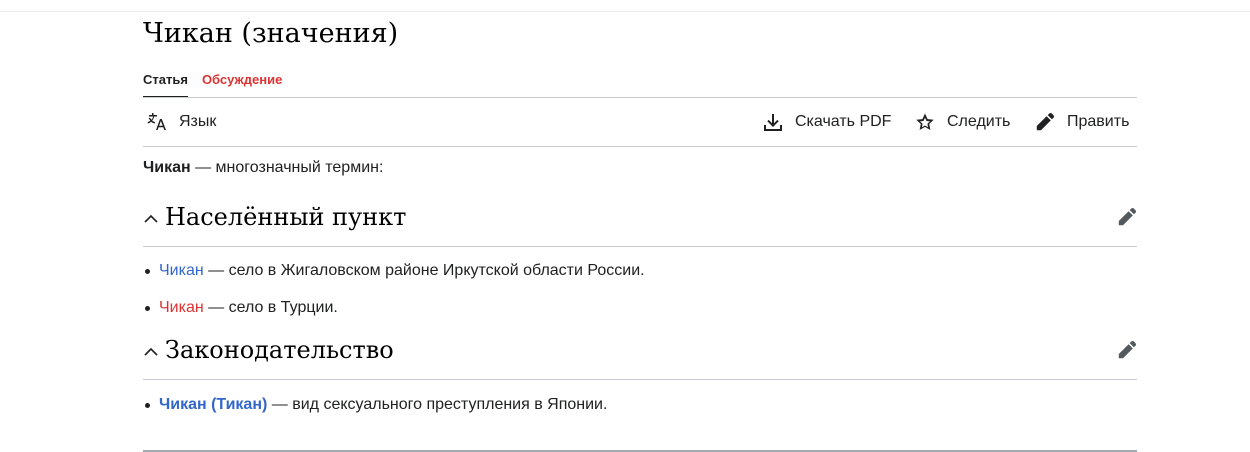 The width and height of the screenshot is (1250, 452). I want to click on section-heading: Законодательство, so click(279, 350).